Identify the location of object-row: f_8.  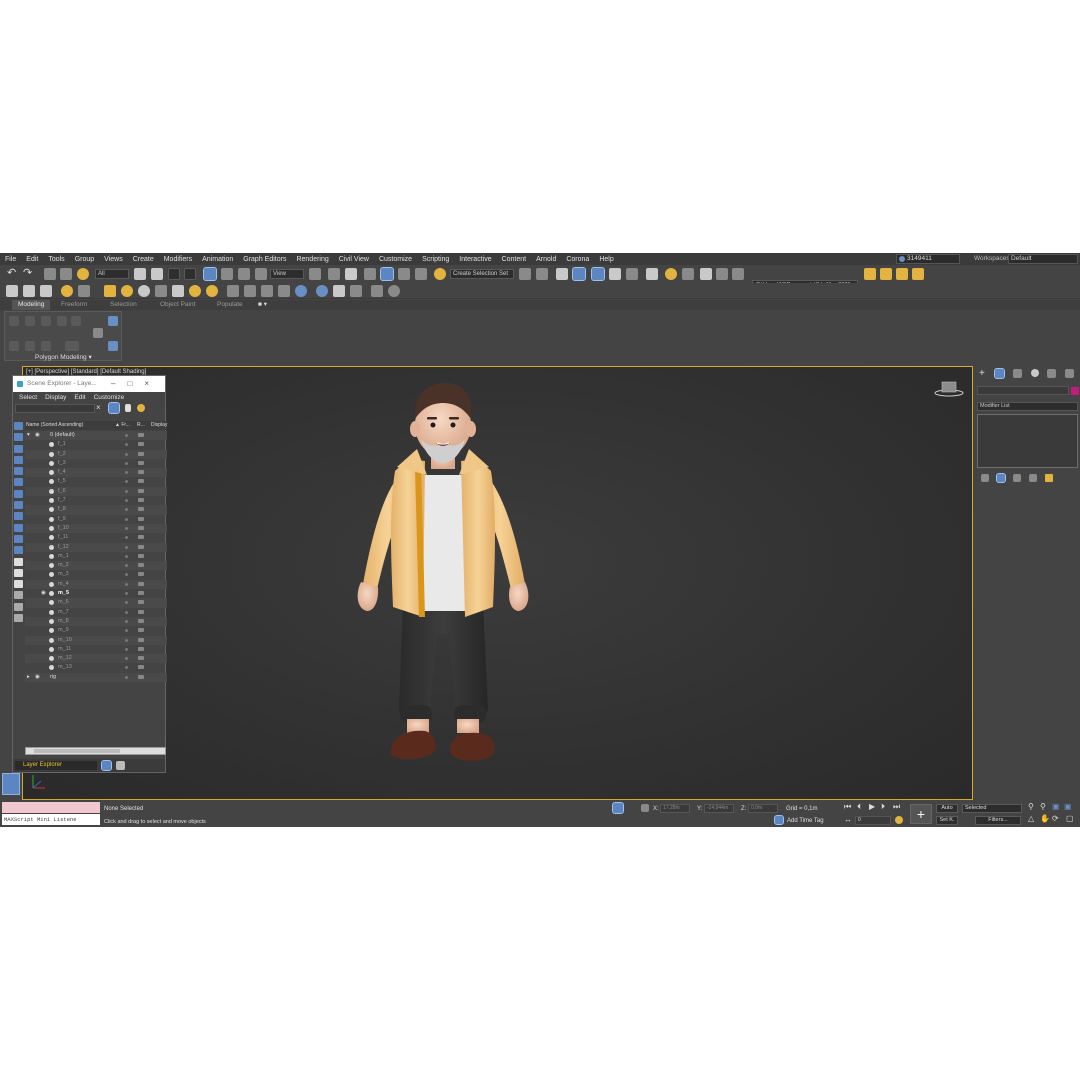
(96, 510).